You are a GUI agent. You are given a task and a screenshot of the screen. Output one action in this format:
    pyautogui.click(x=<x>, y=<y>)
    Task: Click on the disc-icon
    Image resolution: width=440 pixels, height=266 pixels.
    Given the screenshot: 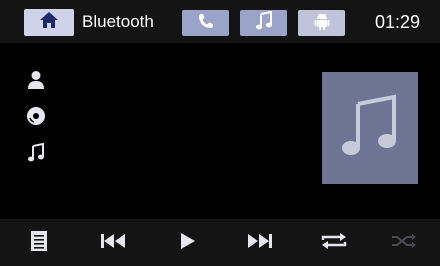 What is the action you would take?
    pyautogui.click(x=36, y=118)
    